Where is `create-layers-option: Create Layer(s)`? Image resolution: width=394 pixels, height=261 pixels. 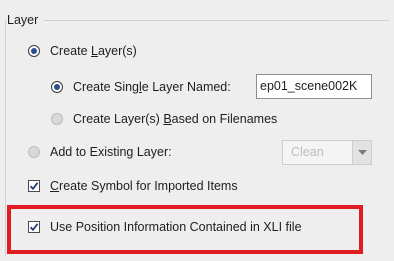
create-layers-option: Create Layer(s) is located at coordinates (82, 51).